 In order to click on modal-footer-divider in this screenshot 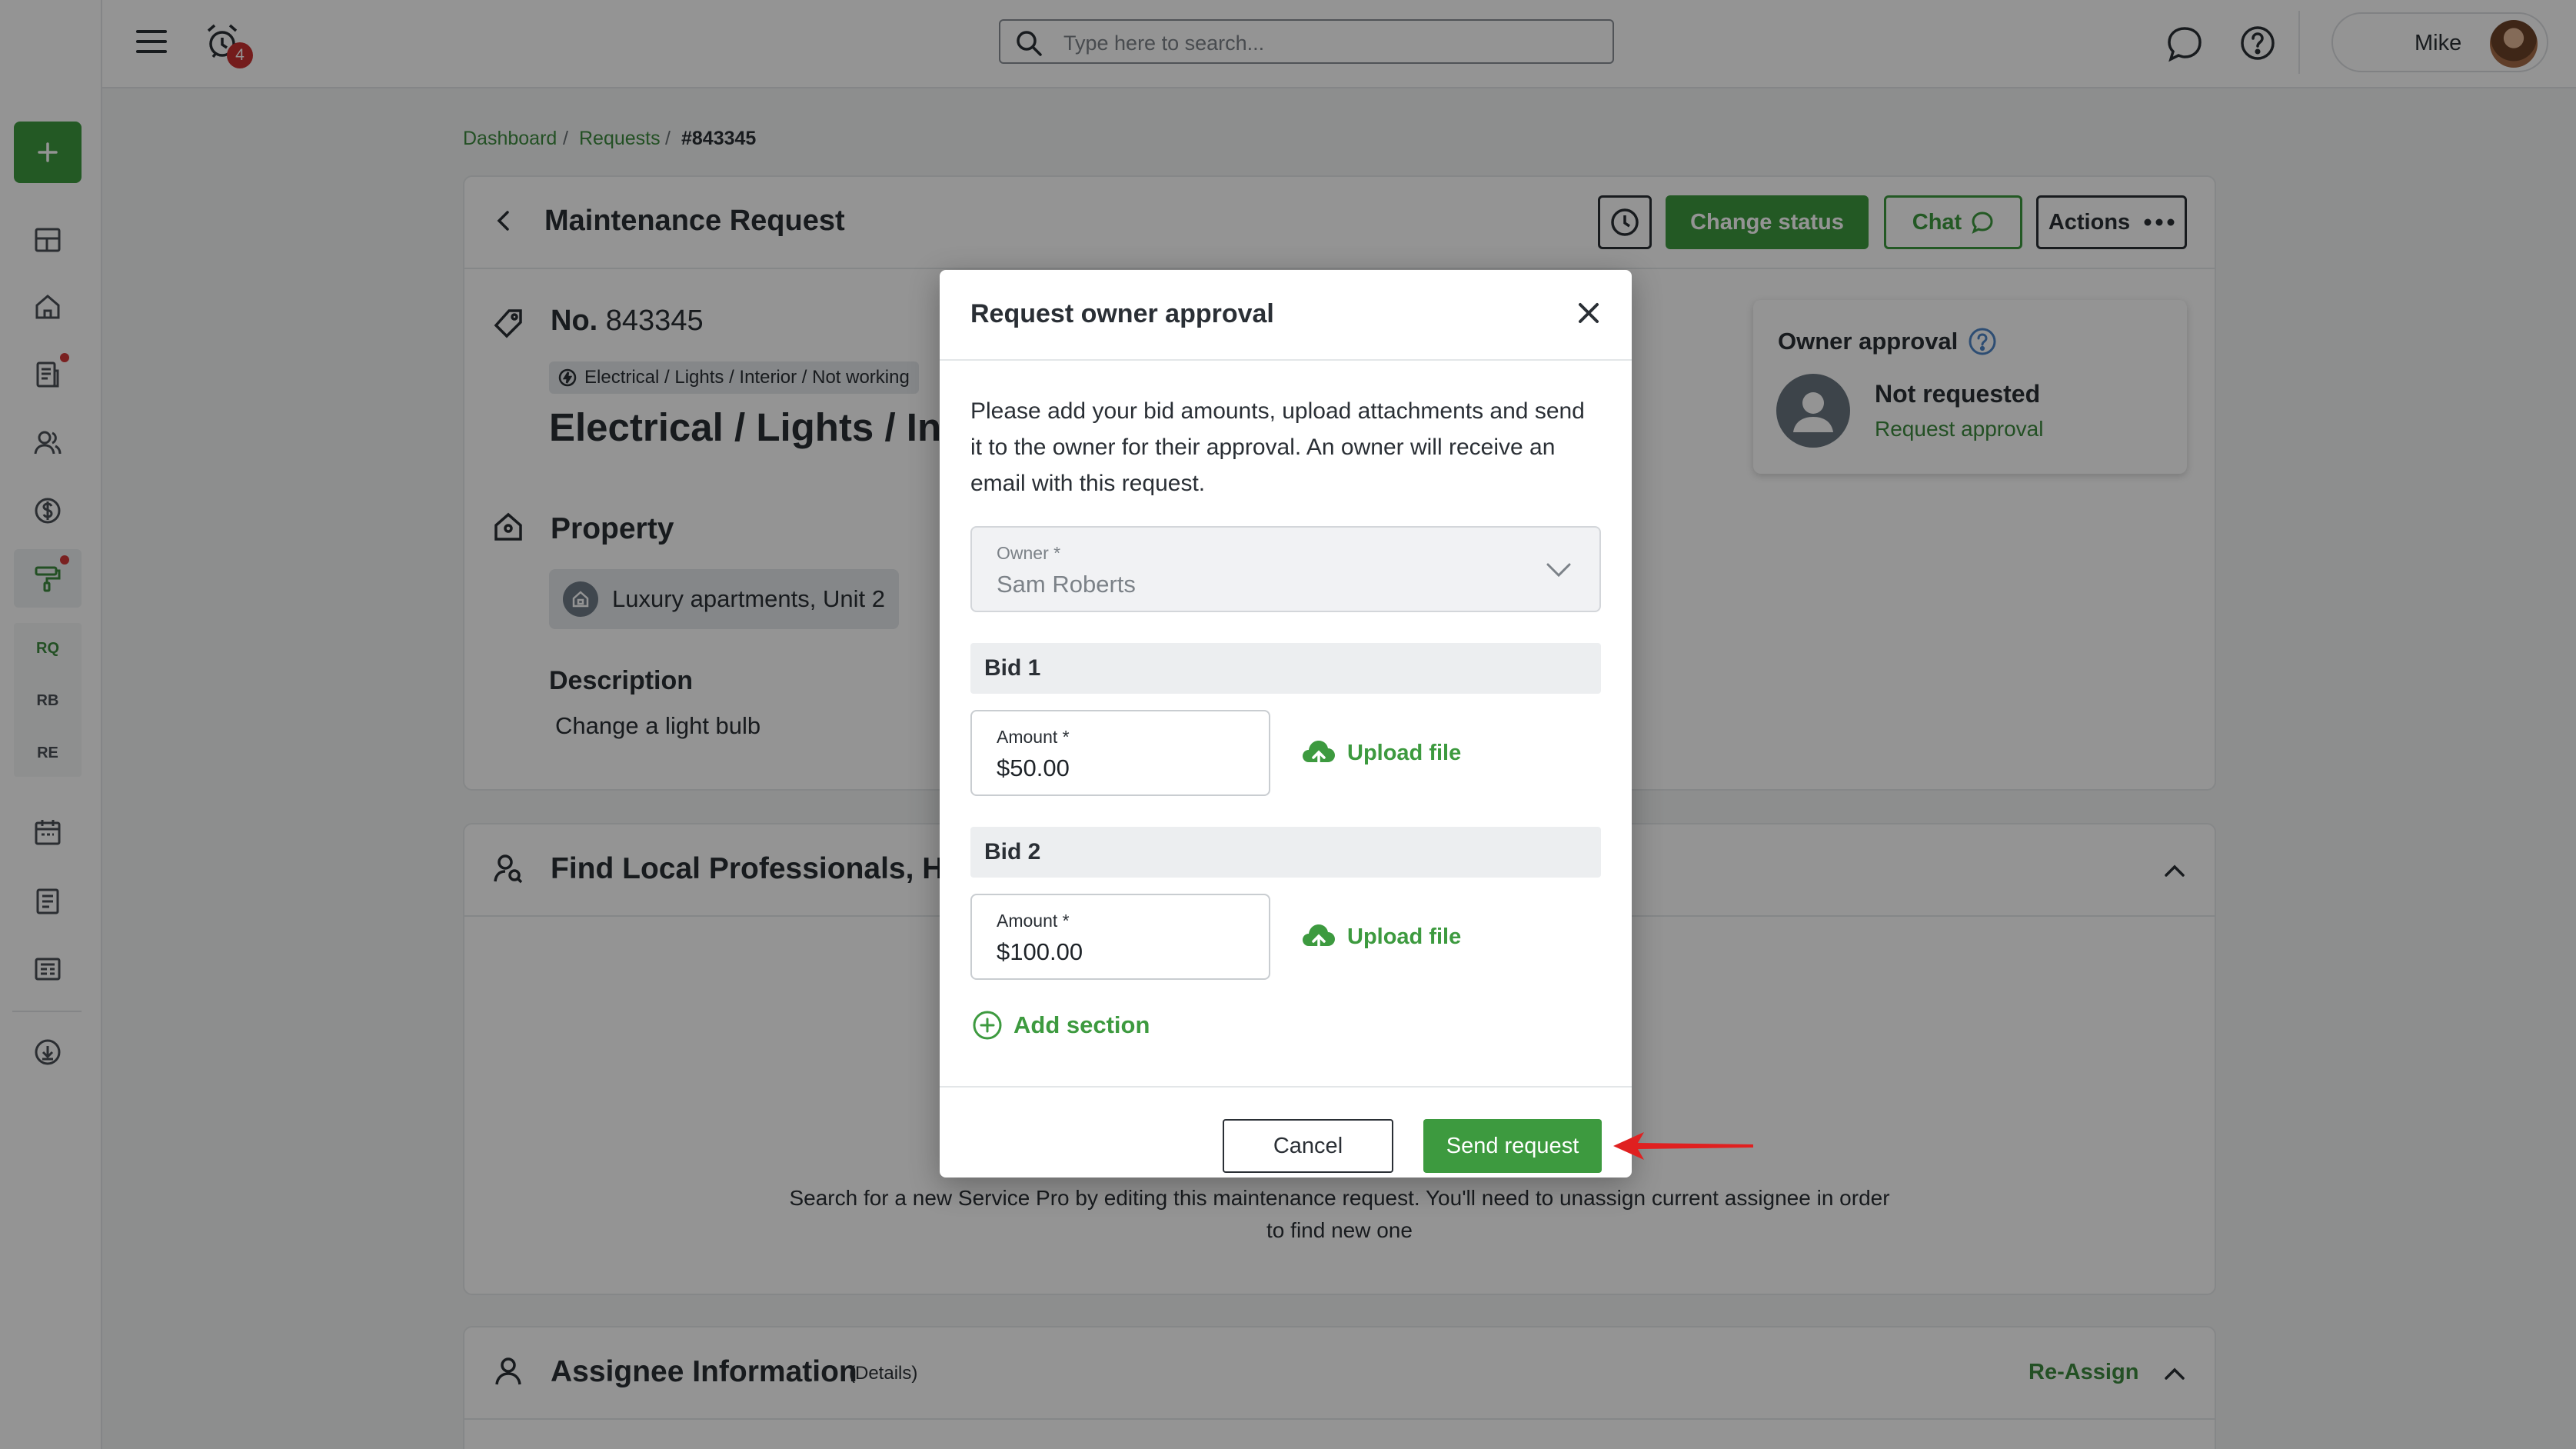, I will do `click(1286, 1087)`.